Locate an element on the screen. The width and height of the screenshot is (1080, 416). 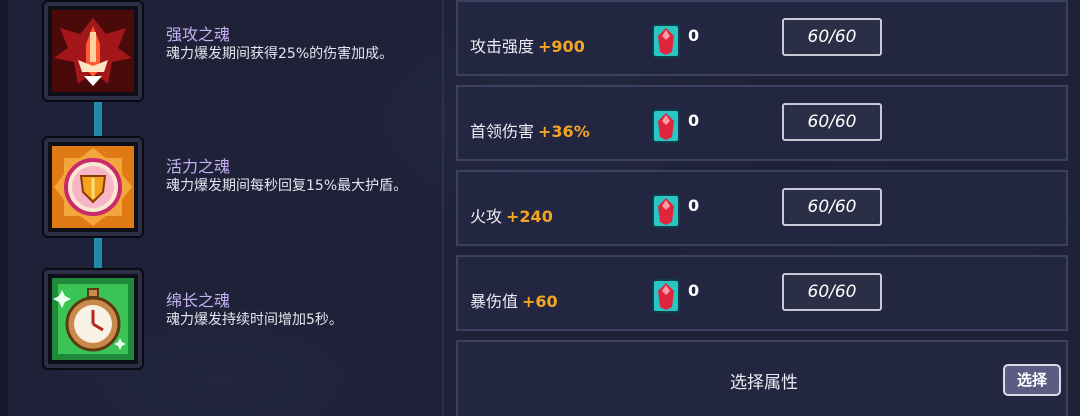
crimson-fighter-icon is located at coordinates (93, 51).